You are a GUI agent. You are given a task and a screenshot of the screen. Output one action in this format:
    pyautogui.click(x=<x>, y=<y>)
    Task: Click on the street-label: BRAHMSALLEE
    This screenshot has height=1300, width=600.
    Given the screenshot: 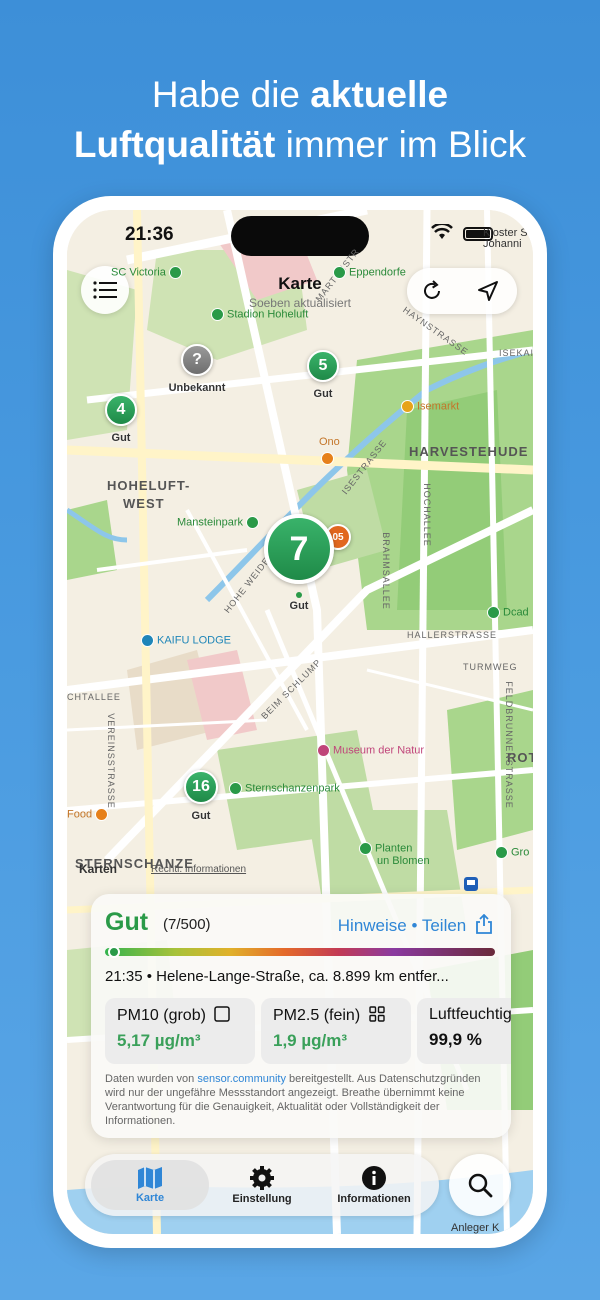 What is the action you would take?
    pyautogui.click(x=385, y=571)
    